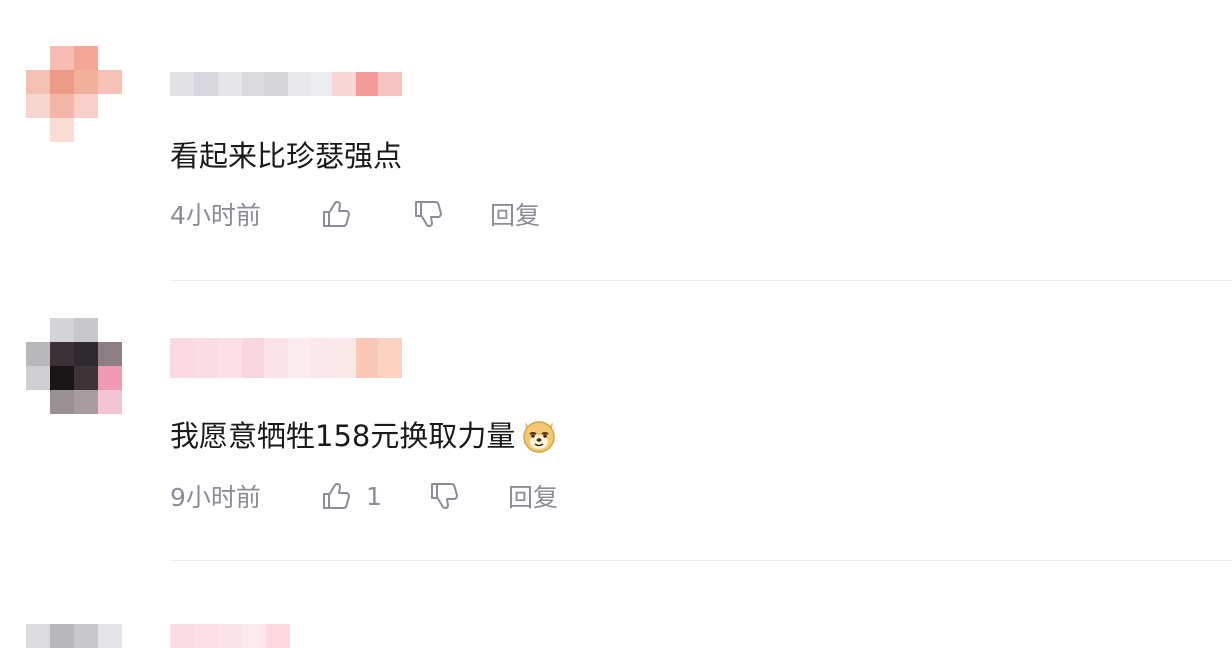 The height and width of the screenshot is (648, 1232). I want to click on comment-item, so click(616, 605).